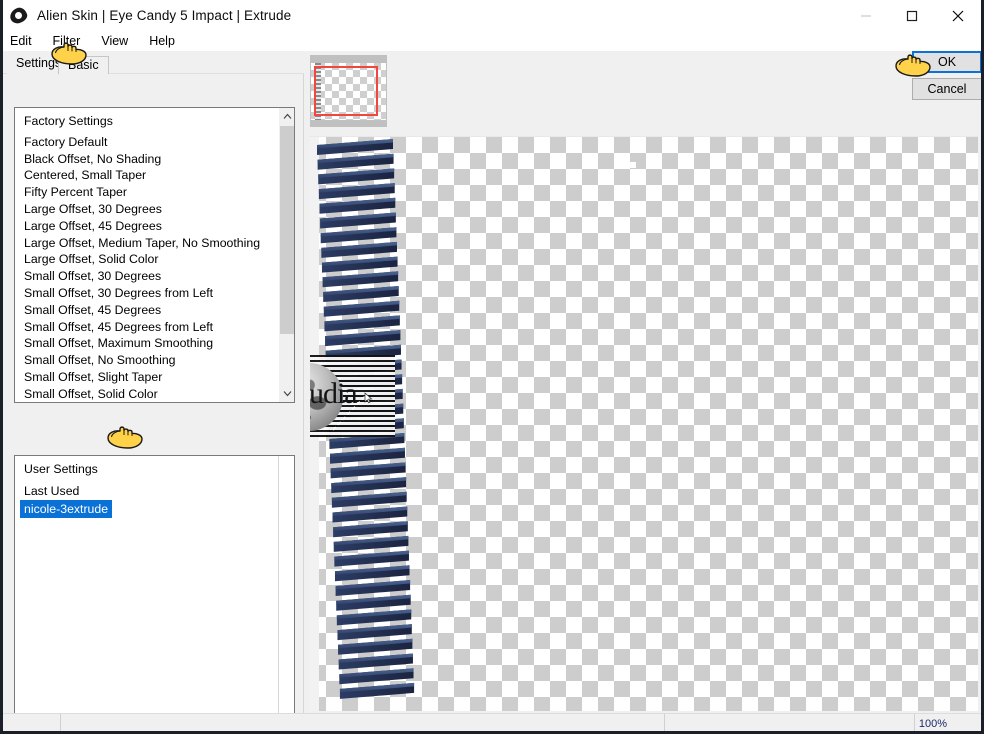 This screenshot has width=984, height=734. What do you see at coordinates (152, 243) in the screenshot?
I see `list-item: Large Offset, Medium Taper, No Smoothing` at bounding box center [152, 243].